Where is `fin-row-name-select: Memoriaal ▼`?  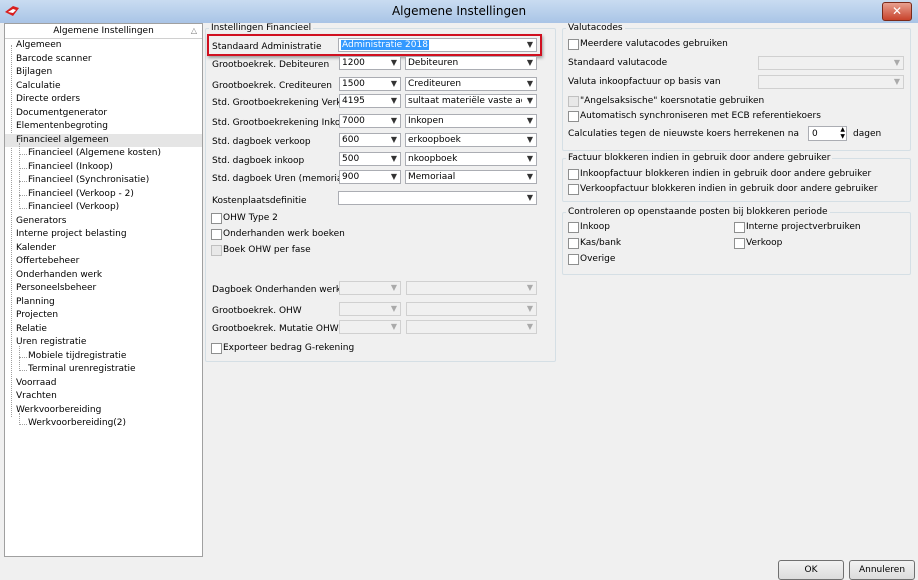
fin-row-name-select: Memoriaal ▼ is located at coordinates (471, 177).